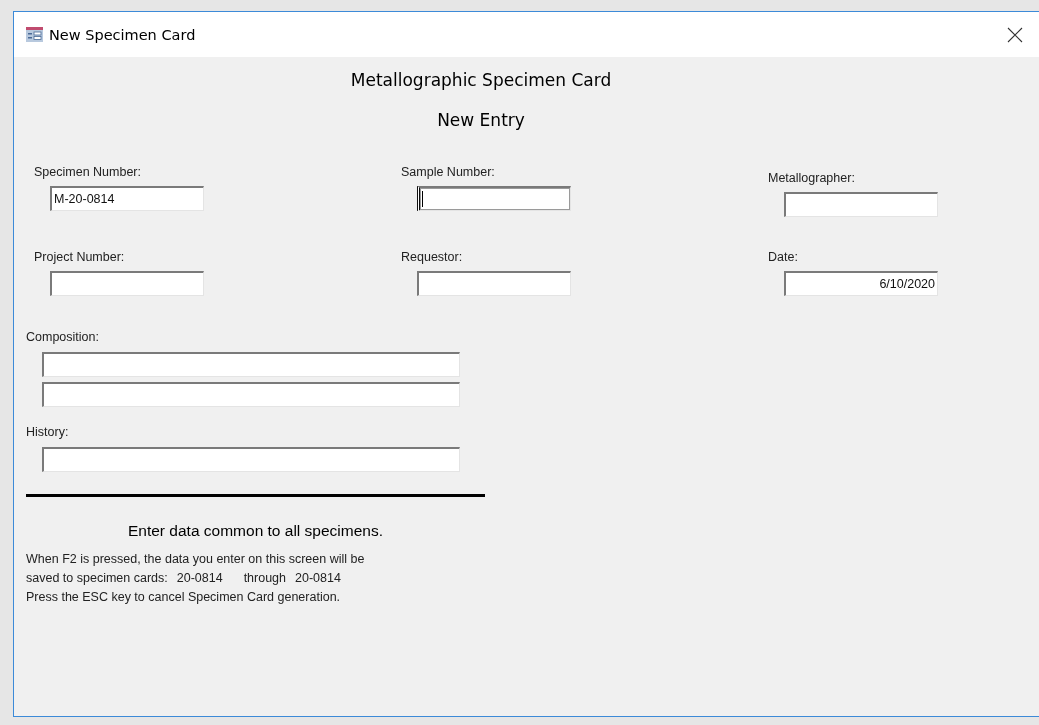 The image size is (1039, 725). I want to click on text-field: M-20-0814, so click(127, 198).